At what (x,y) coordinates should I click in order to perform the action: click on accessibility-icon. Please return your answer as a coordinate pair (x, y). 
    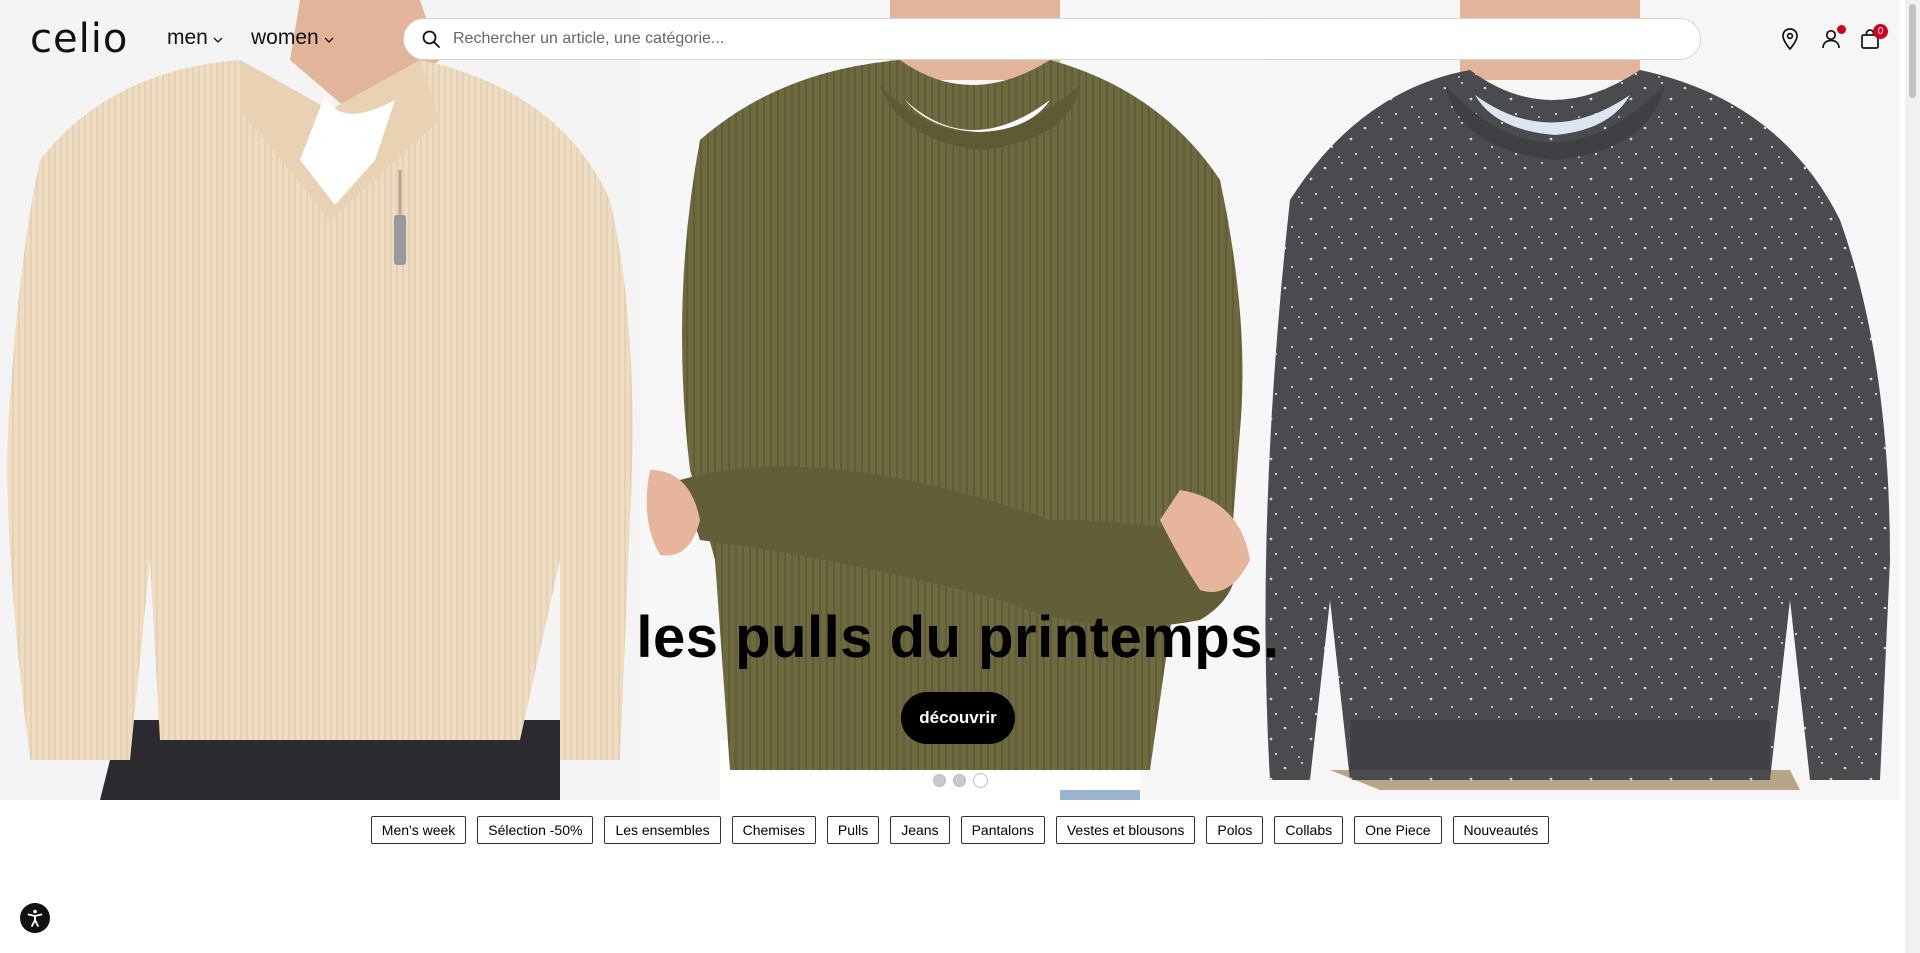
    Looking at the image, I should click on (35, 918).